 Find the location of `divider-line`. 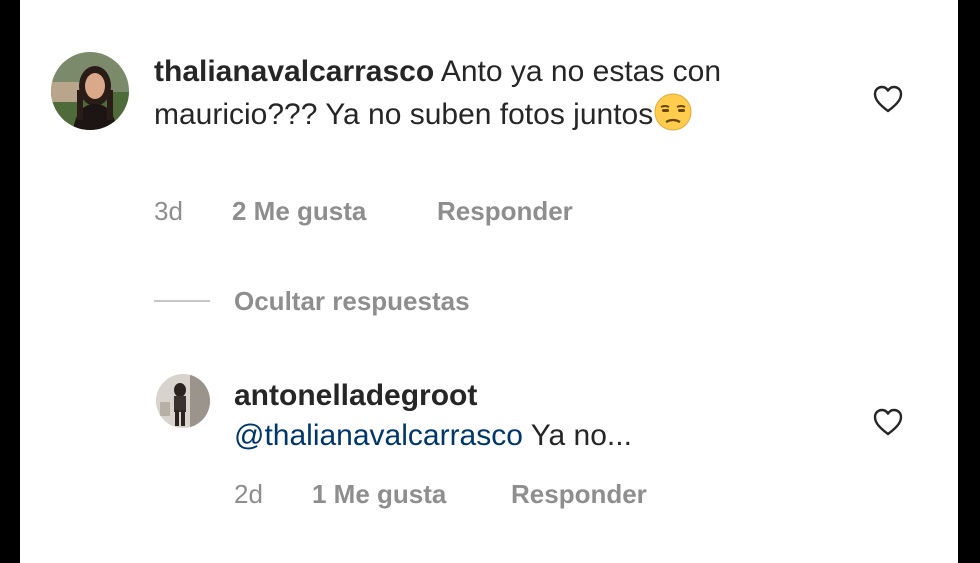

divider-line is located at coordinates (182, 301).